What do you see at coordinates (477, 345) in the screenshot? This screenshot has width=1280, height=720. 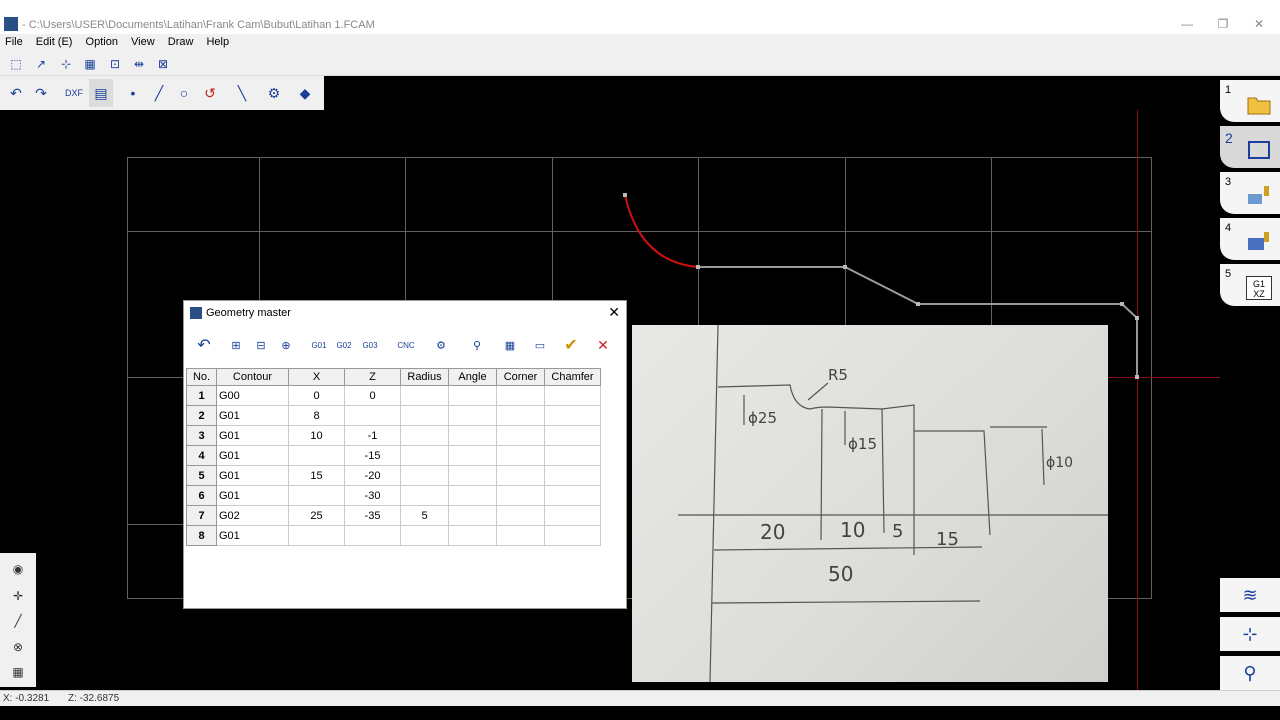 I see `find-icon: ⚲` at bounding box center [477, 345].